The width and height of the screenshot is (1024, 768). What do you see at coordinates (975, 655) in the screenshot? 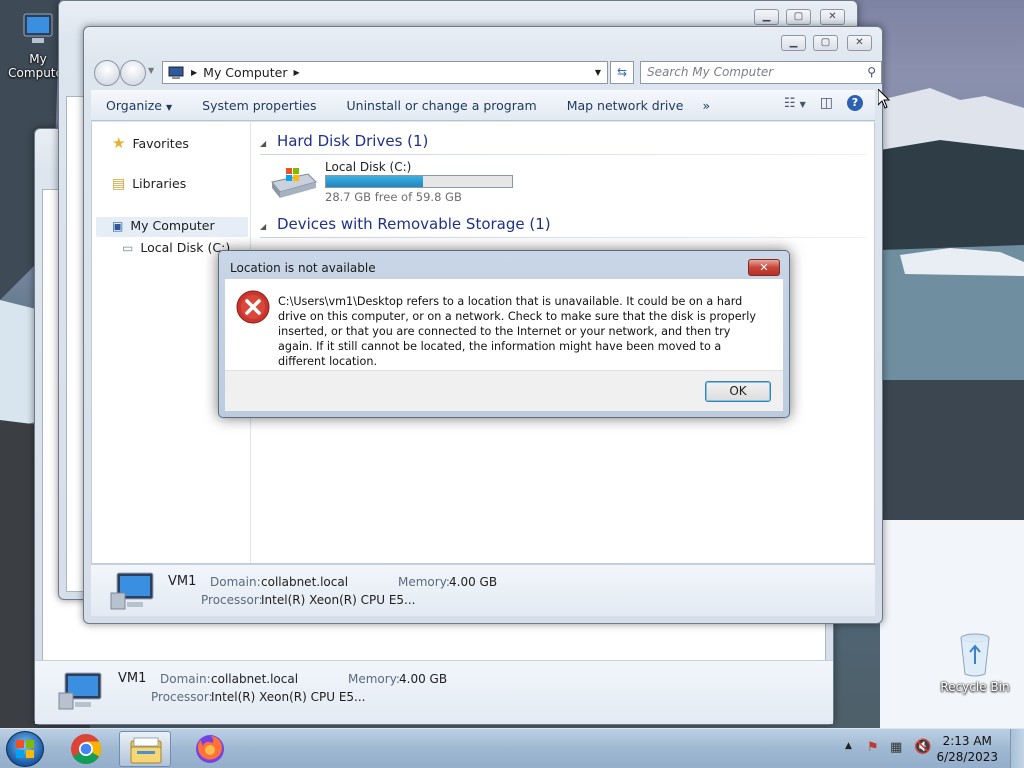
I see `recycle-bin-icon` at bounding box center [975, 655].